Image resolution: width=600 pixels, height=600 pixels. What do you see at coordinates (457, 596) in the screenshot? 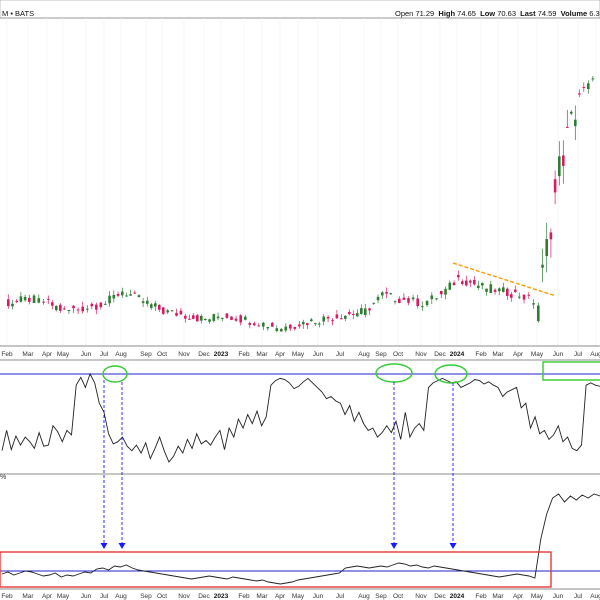
I see `x-tick-year-label: 2024` at bounding box center [457, 596].